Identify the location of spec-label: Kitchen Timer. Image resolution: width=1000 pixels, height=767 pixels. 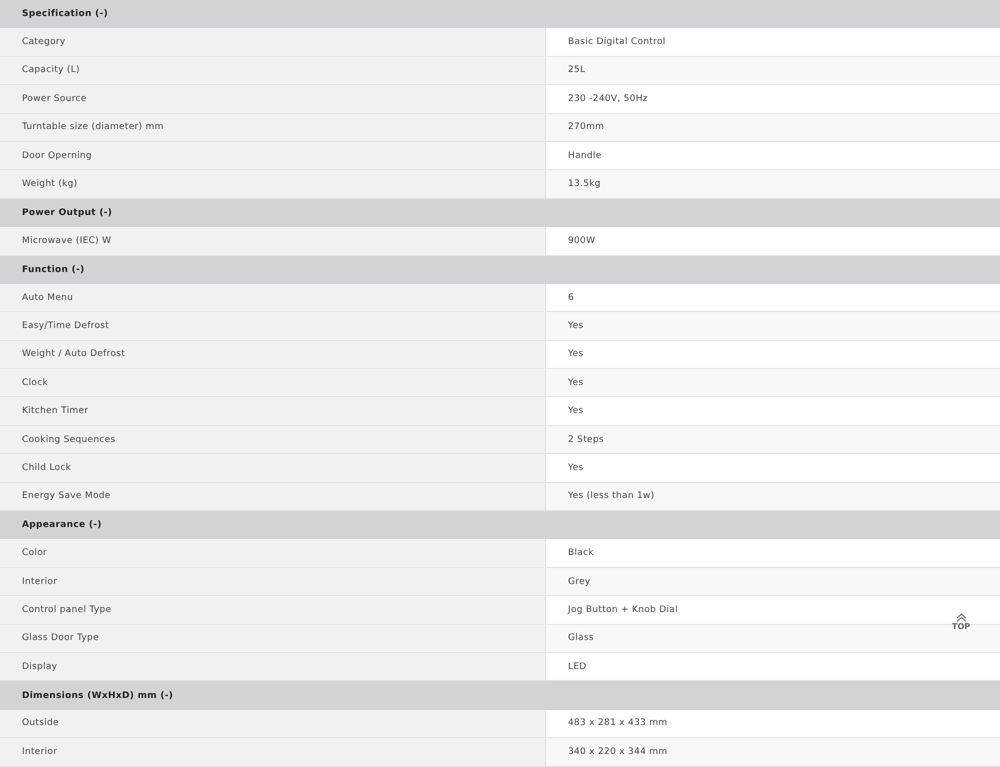
(273, 411).